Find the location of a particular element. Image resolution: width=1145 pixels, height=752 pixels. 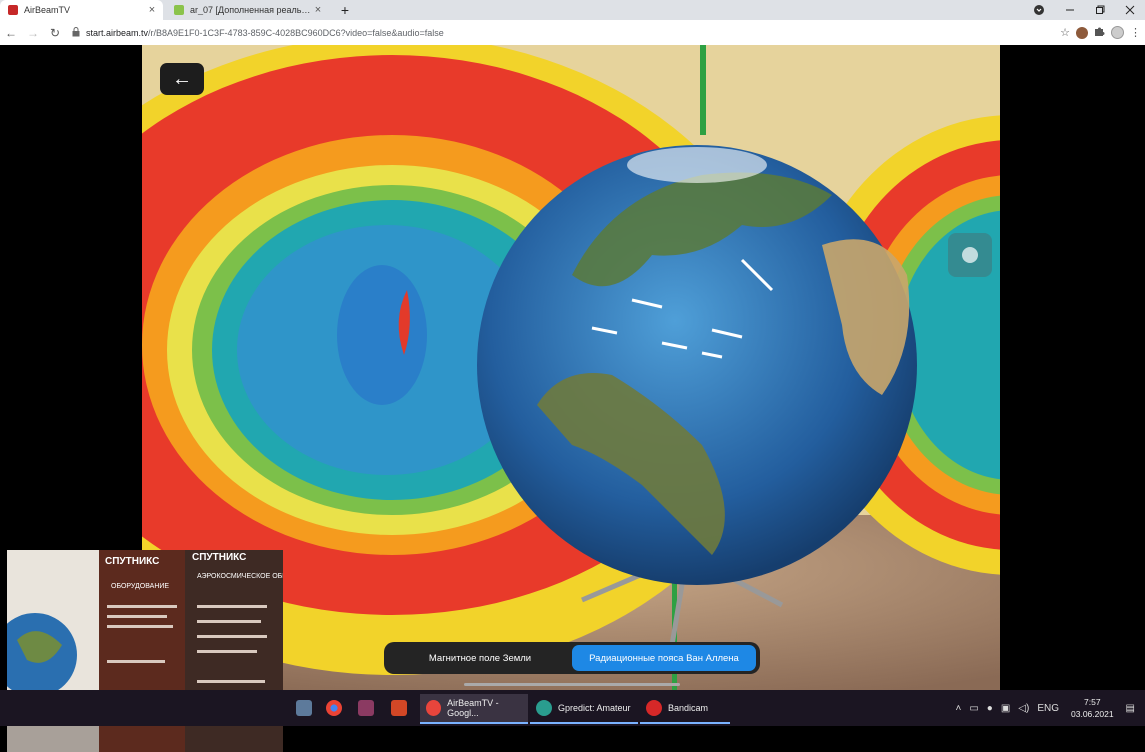

taskbar-powerpoint is located at coordinates (399, 708).